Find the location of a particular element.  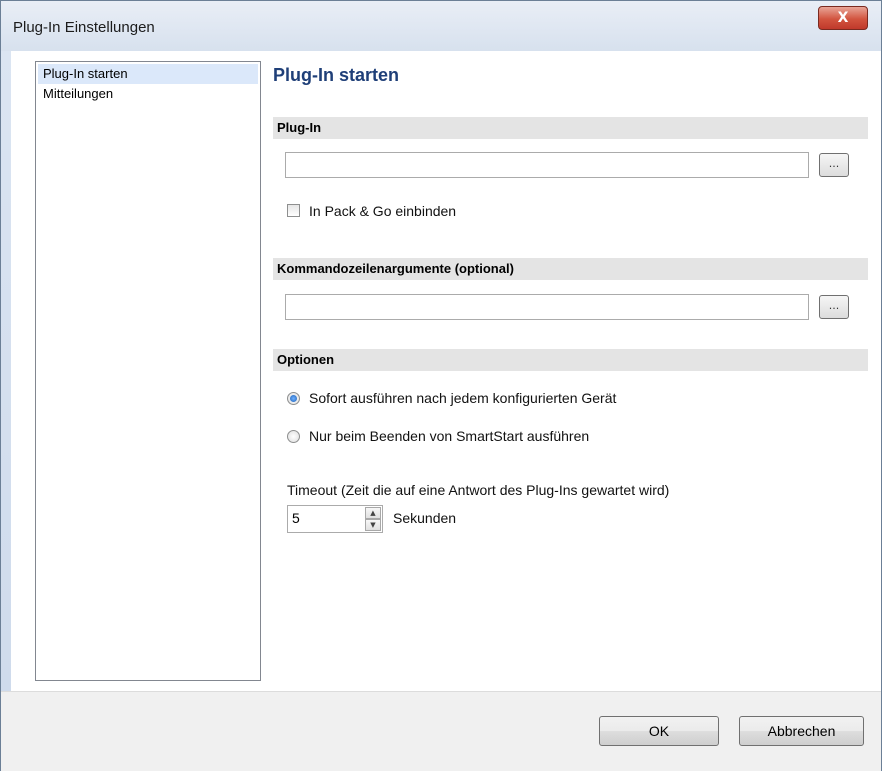

pack-go-checkbox is located at coordinates (293, 210).